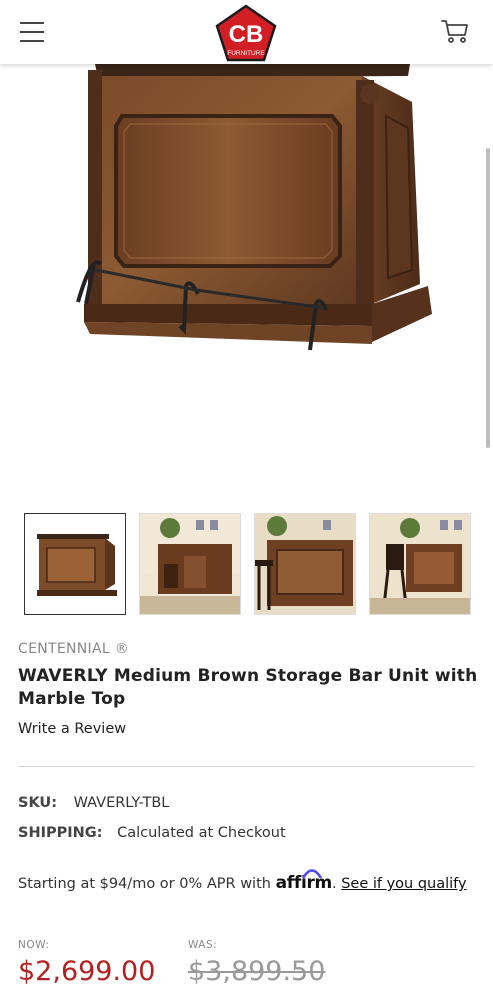 This screenshot has height=1000, width=493. I want to click on shipping-value: Calculated at Checkout, so click(201, 833).